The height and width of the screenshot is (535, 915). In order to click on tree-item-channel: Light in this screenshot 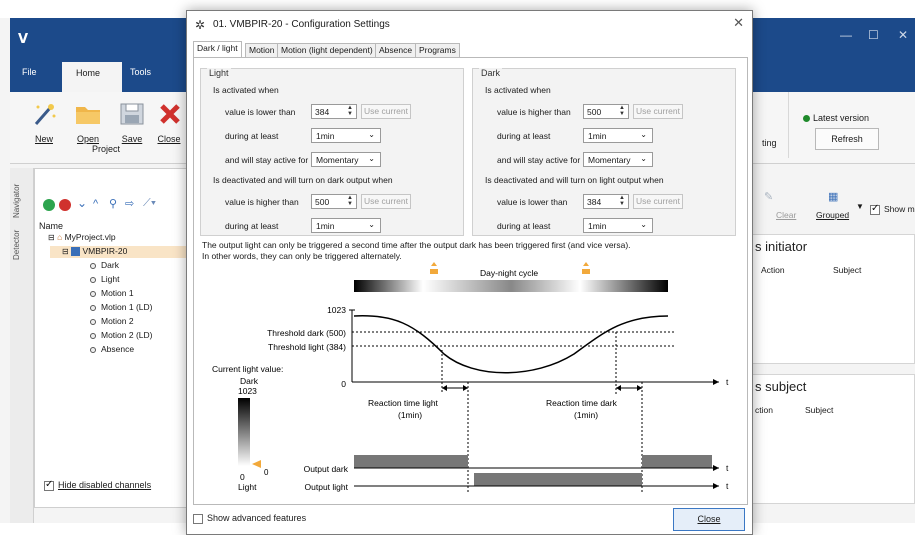, I will do `click(104, 279)`.